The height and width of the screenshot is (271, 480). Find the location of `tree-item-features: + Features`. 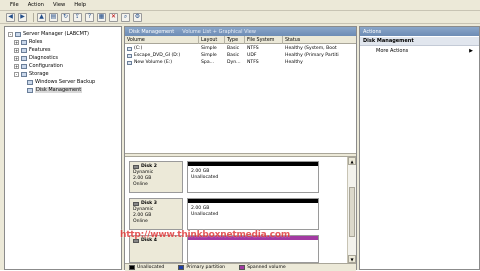

tree-item-features: + Features is located at coordinates (32, 50).